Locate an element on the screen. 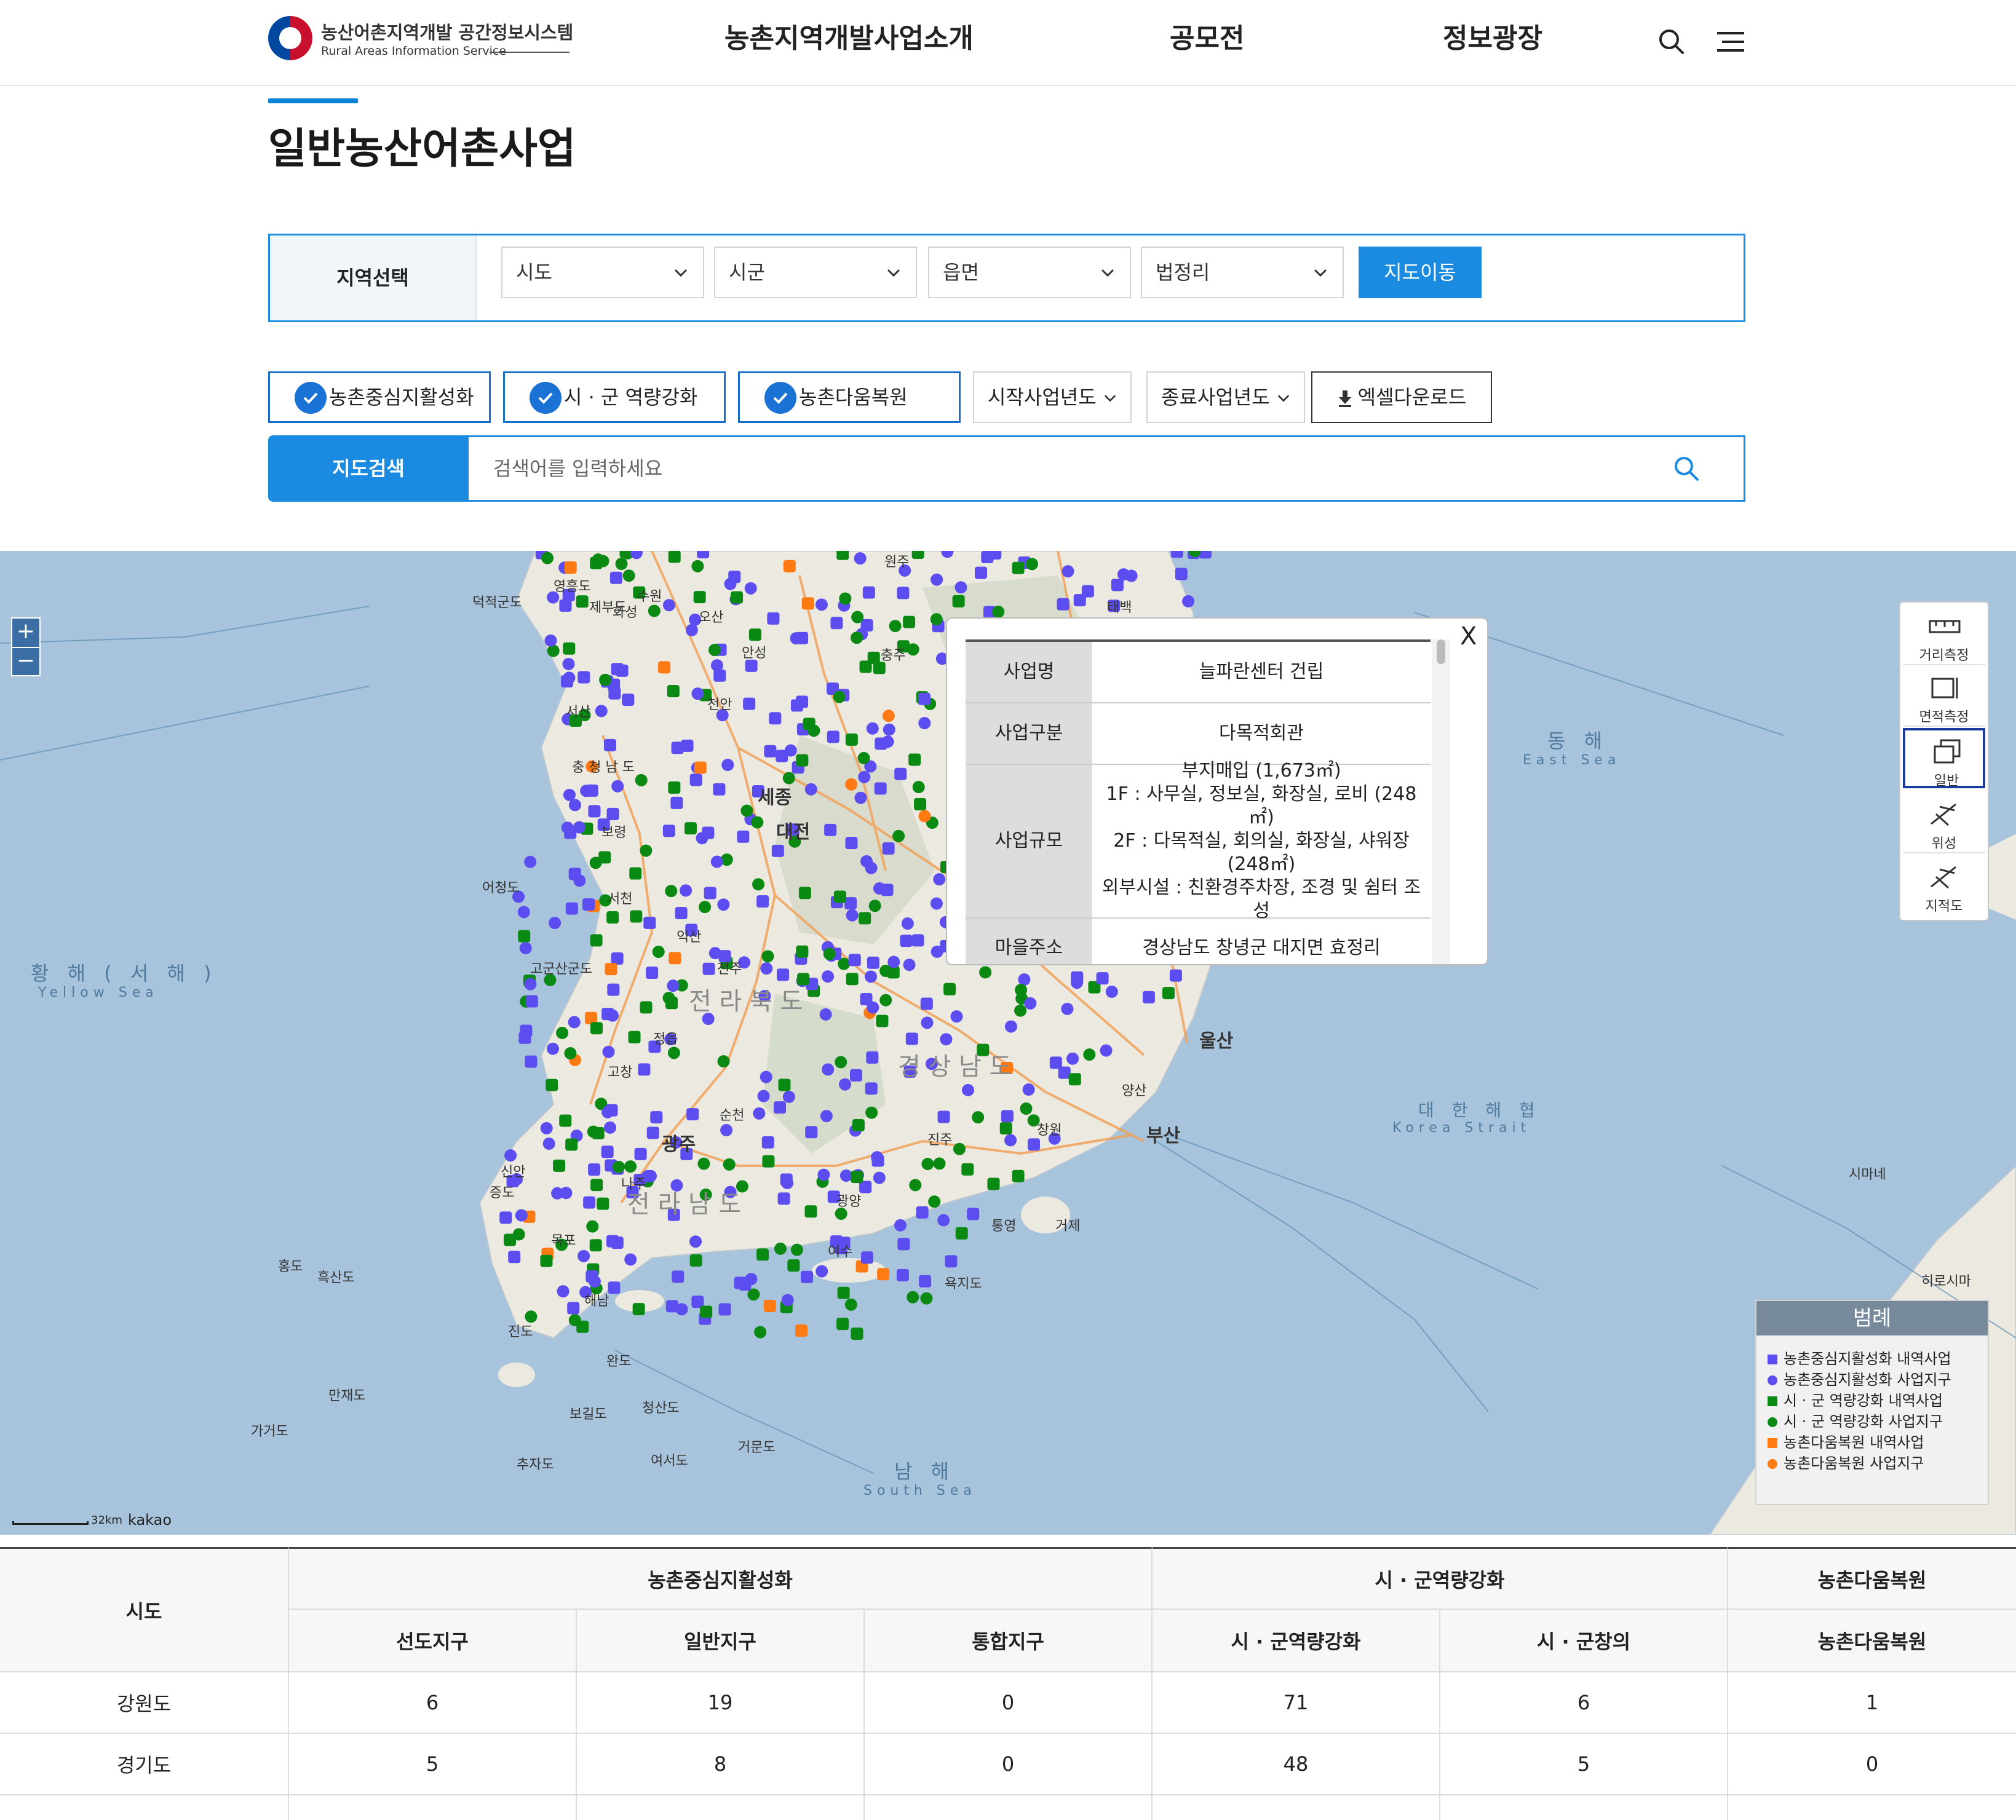 The width and height of the screenshot is (2016, 1820). search-icon is located at coordinates (1671, 42).